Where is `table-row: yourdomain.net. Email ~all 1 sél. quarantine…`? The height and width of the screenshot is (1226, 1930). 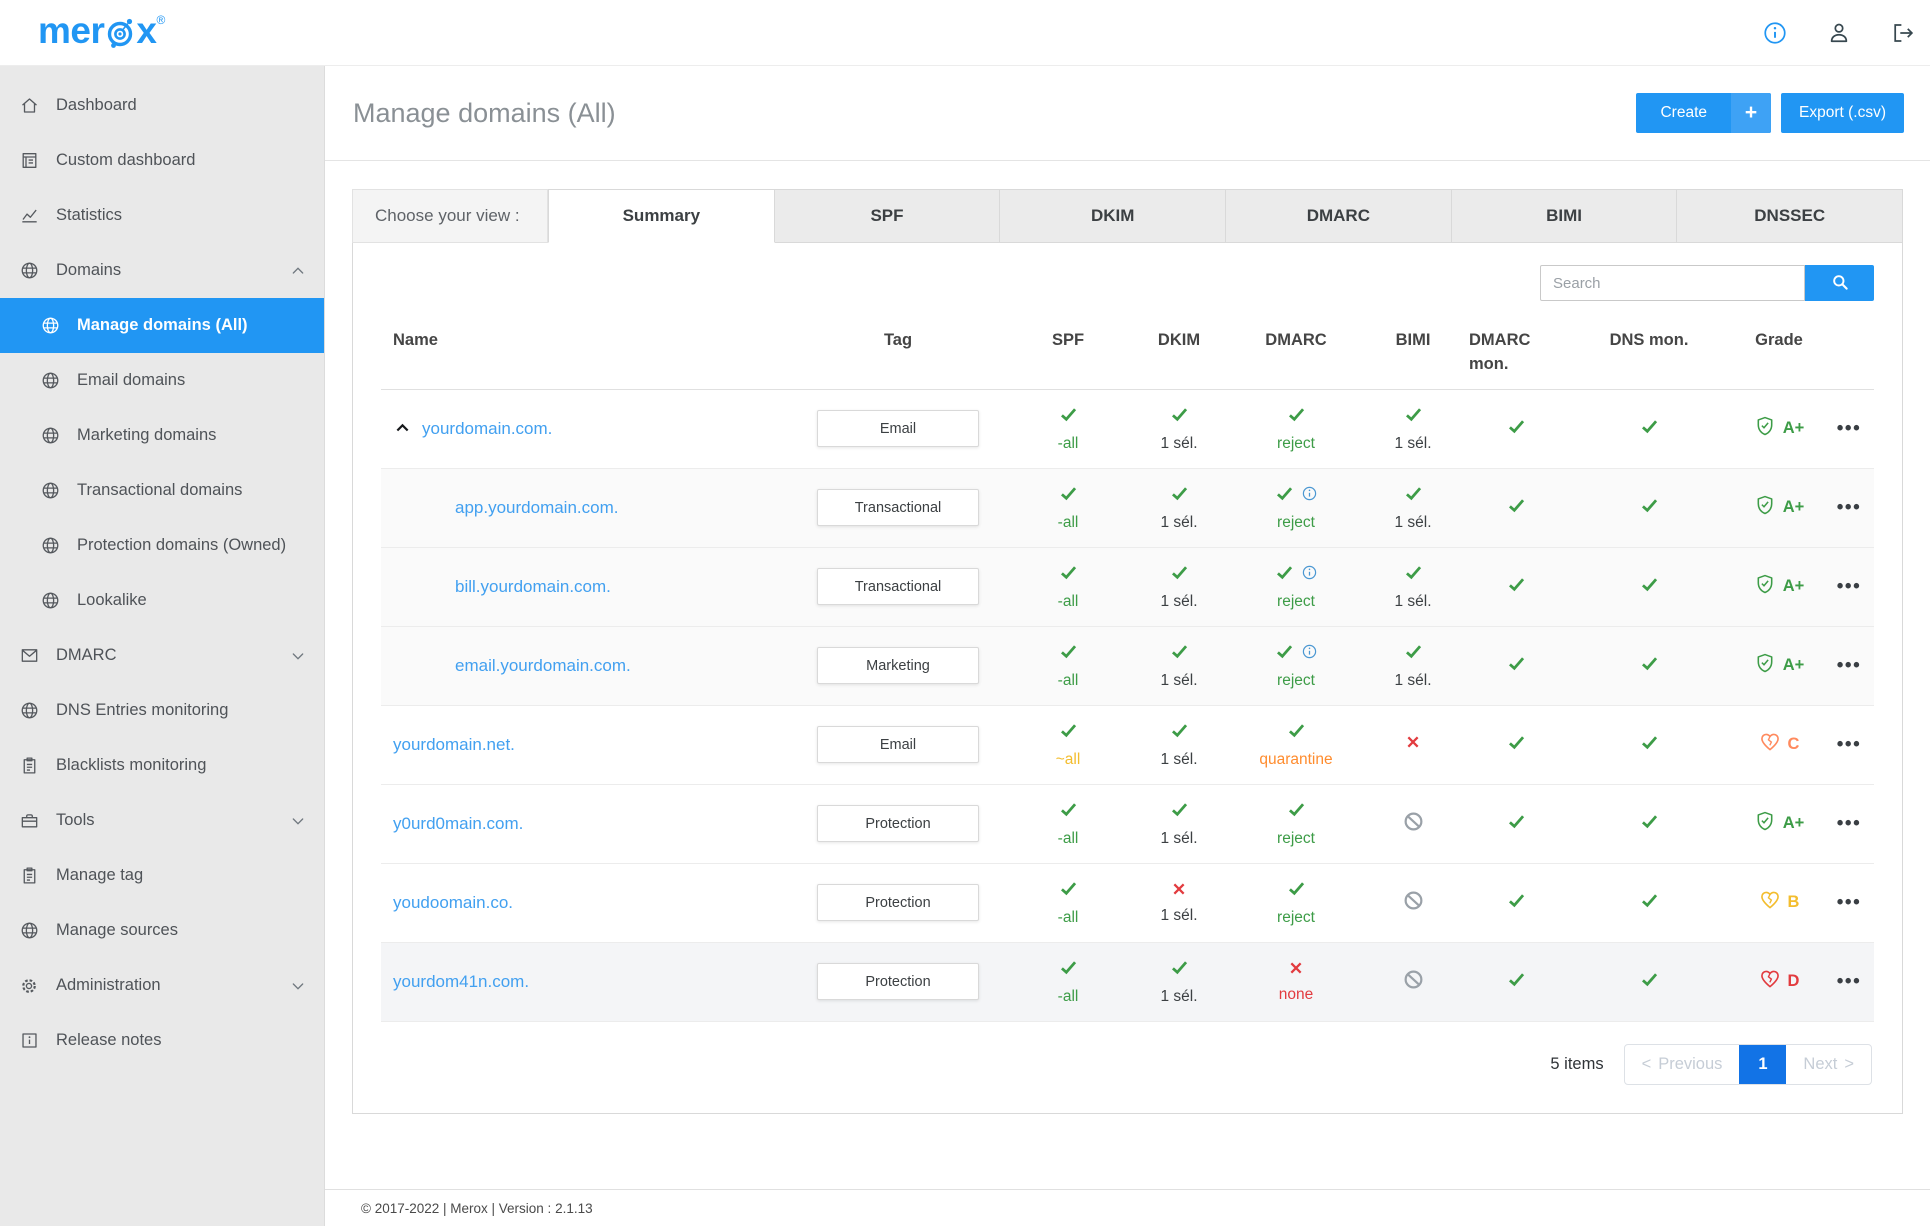 table-row: yourdomain.net. Email ~all 1 sél. quarantine… is located at coordinates (1127, 745).